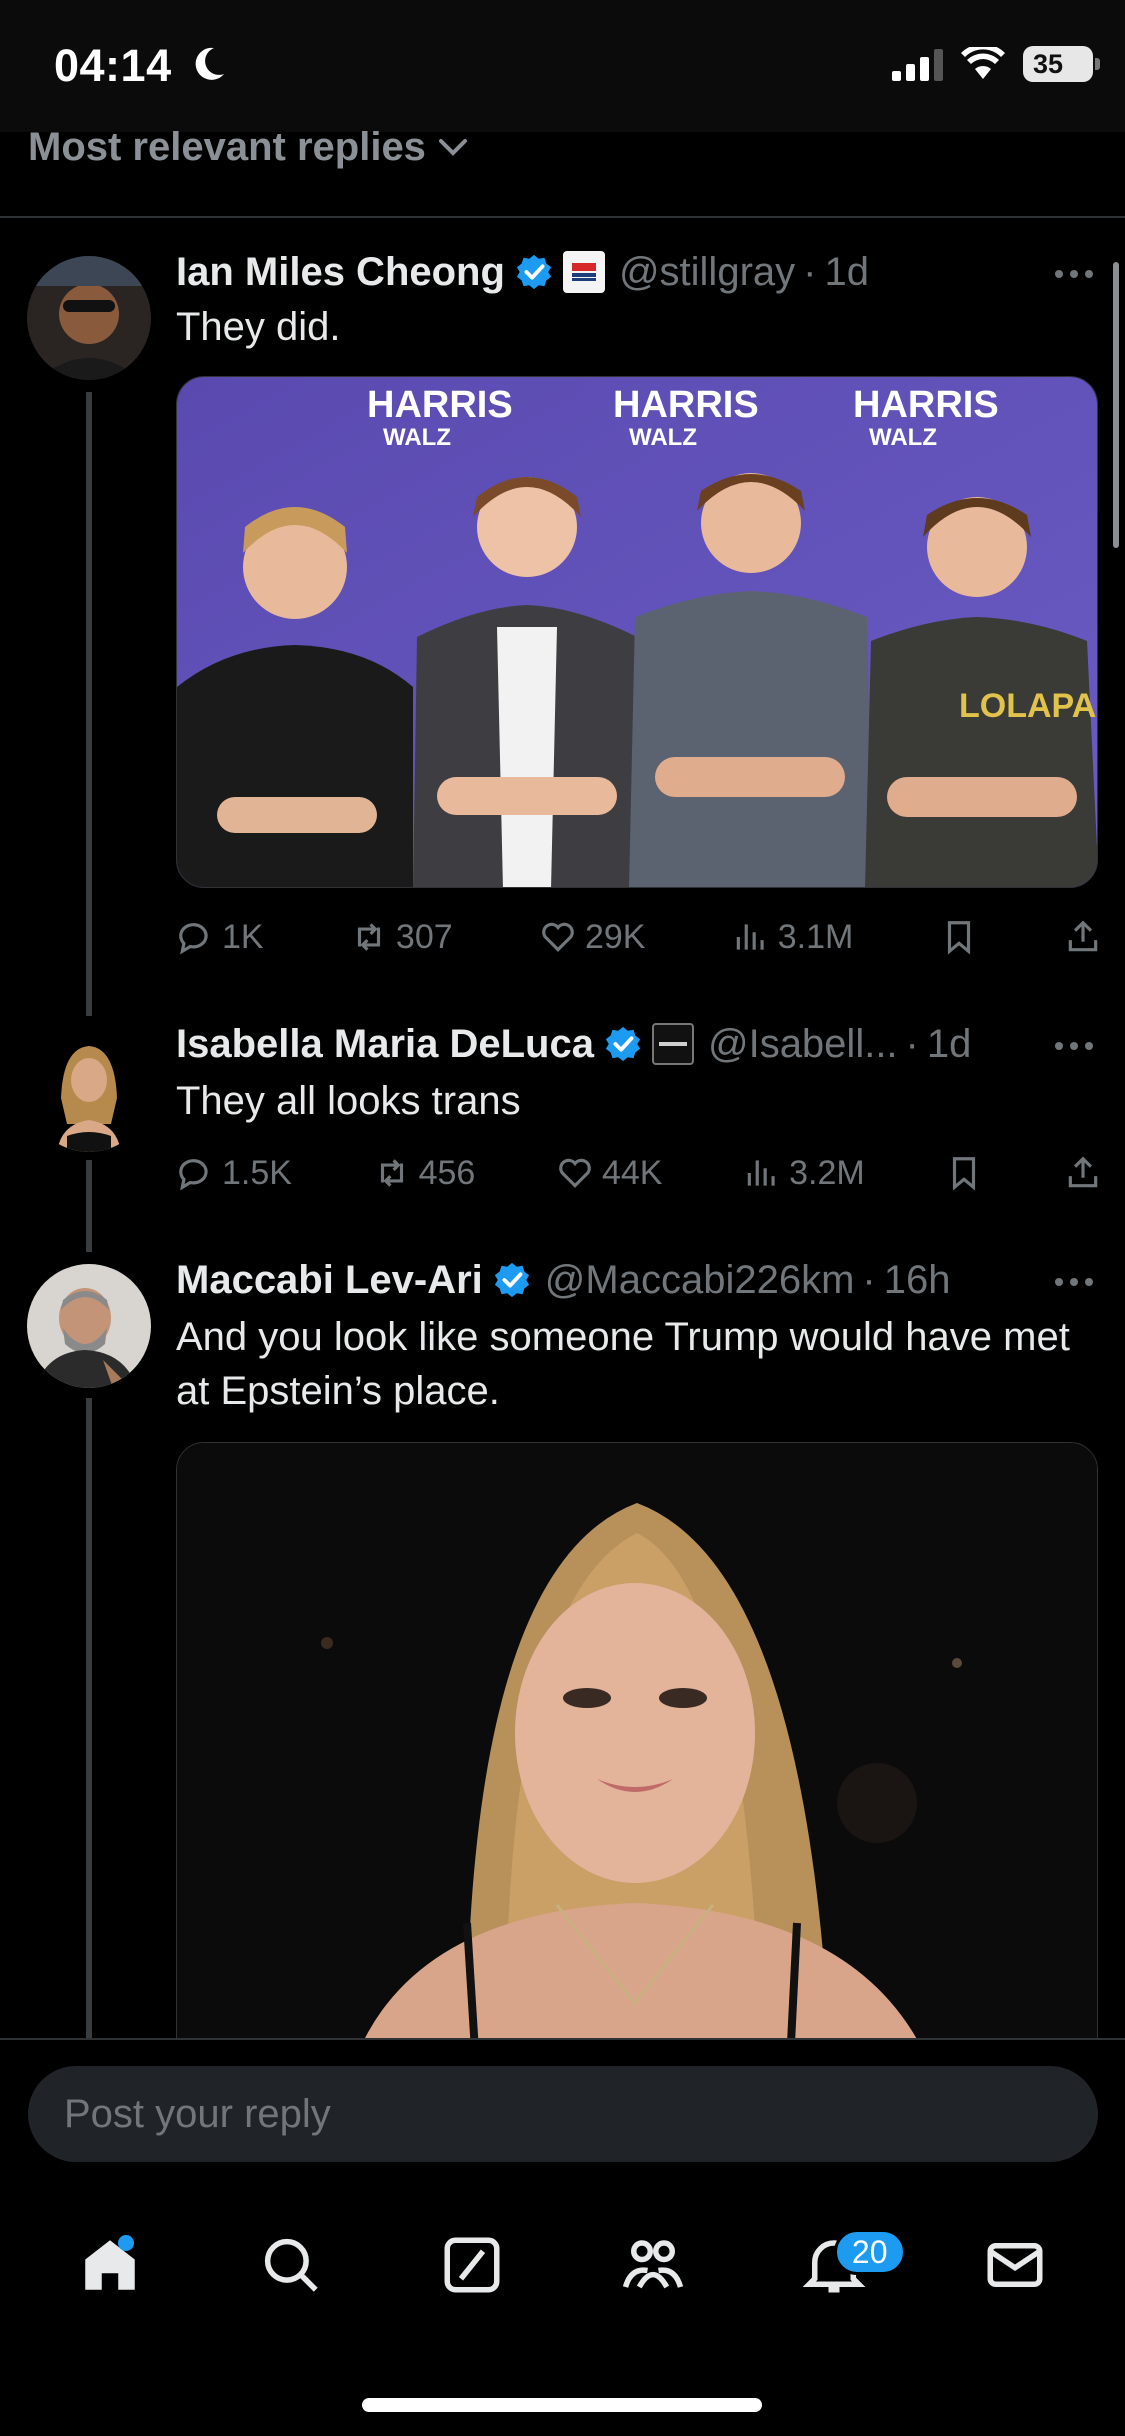 The image size is (1125, 2436). I want to click on more-options-icon, so click(1074, 1282).